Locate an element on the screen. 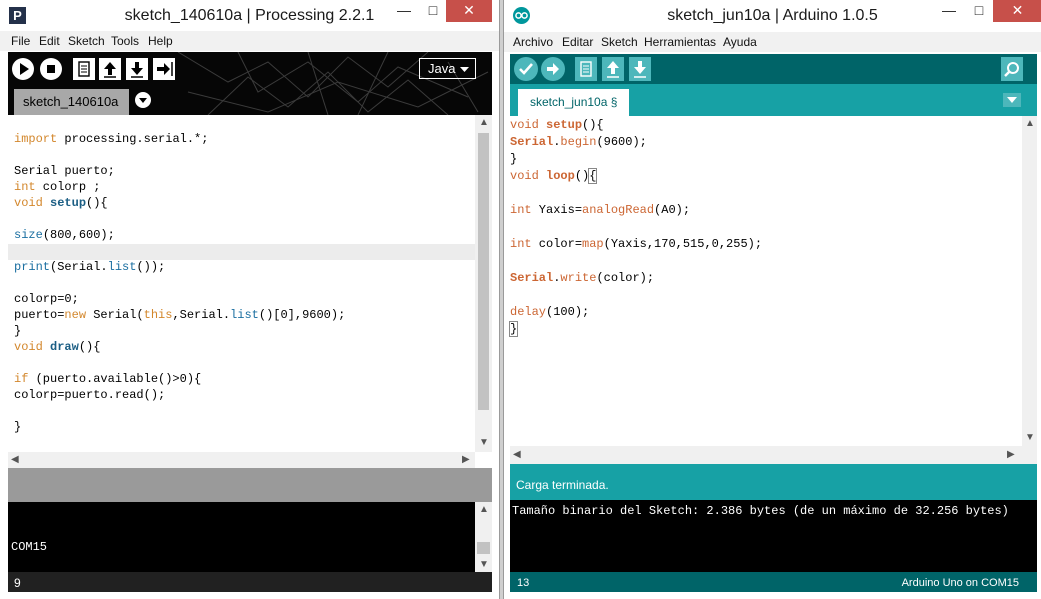 The width and height of the screenshot is (1041, 599). code-line: size(800,600); is located at coordinates (64, 235).